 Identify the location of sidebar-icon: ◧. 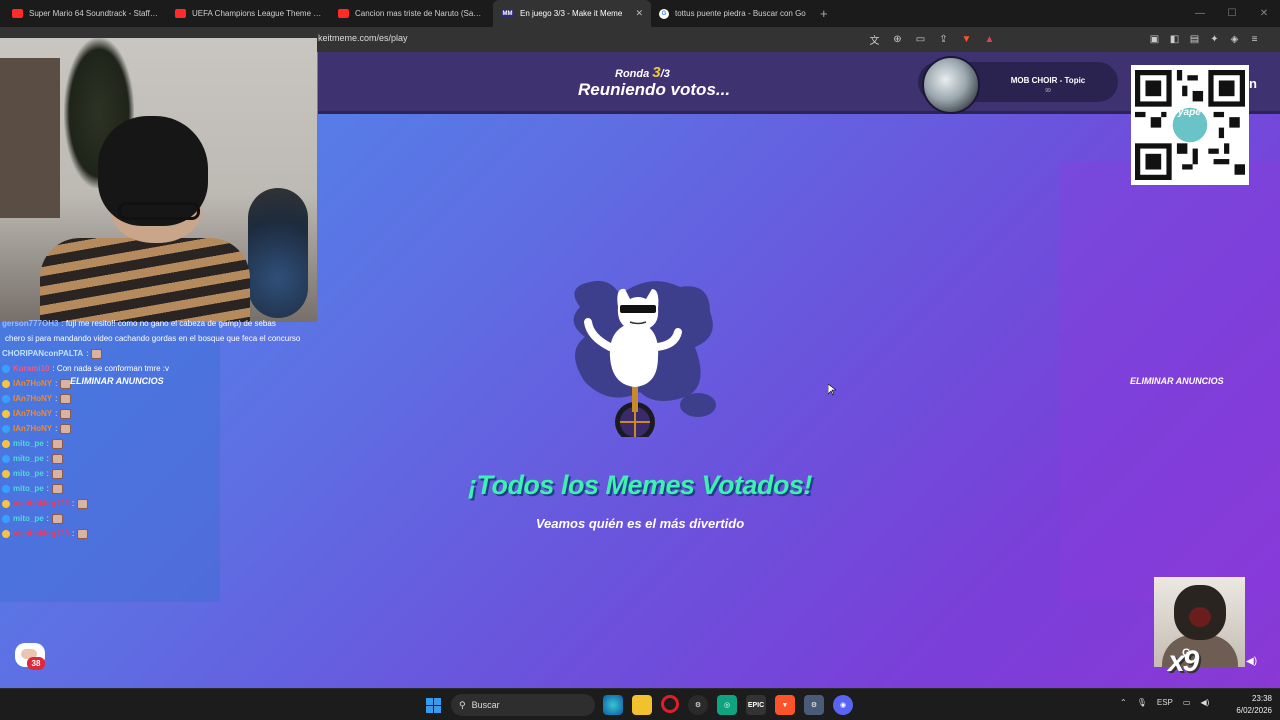
(1174, 39).